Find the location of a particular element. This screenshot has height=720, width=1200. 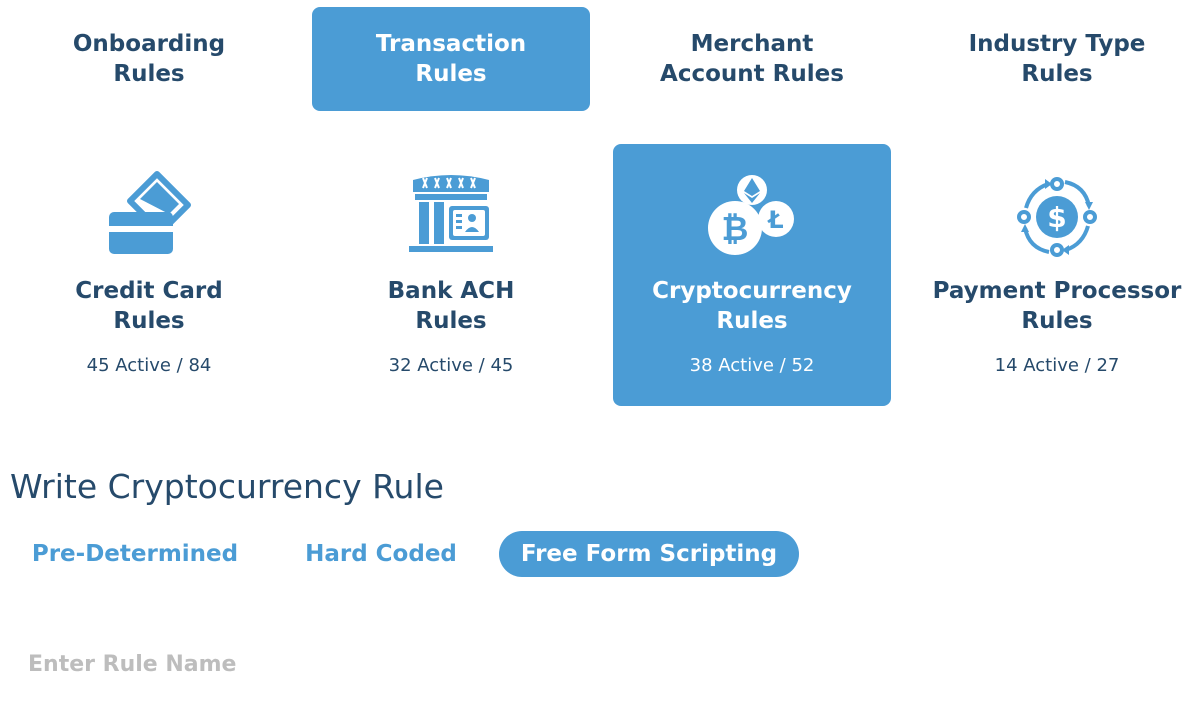

page-title: Write Cryptocurrency Rule is located at coordinates (227, 486).